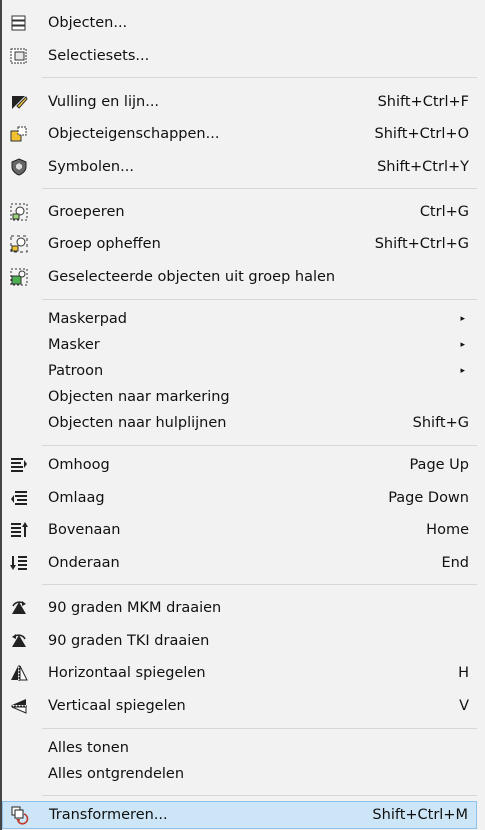 The width and height of the screenshot is (485, 830). Describe the element at coordinates (19, 134) in the screenshot. I see `object-properties-icon` at that location.